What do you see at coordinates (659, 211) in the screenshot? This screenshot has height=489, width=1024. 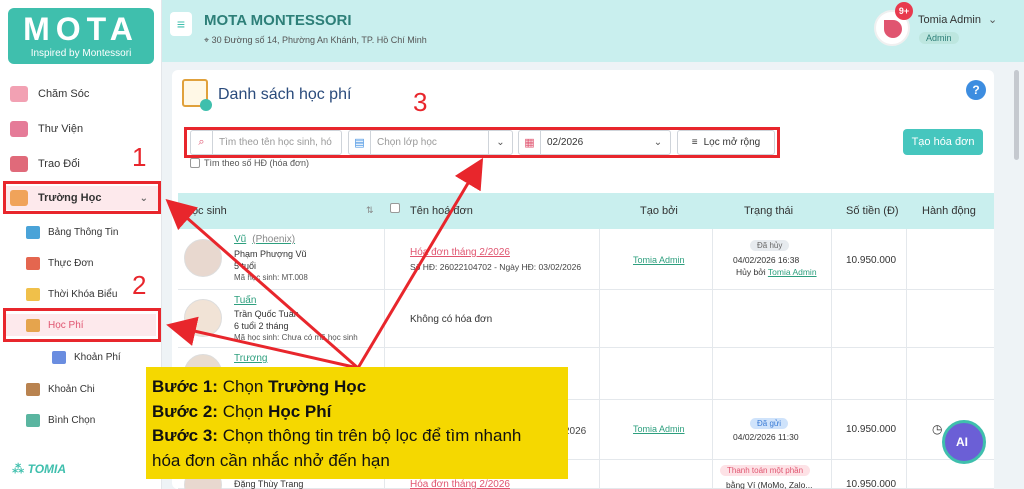 I see `header-created-by: Tạo bởi` at bounding box center [659, 211].